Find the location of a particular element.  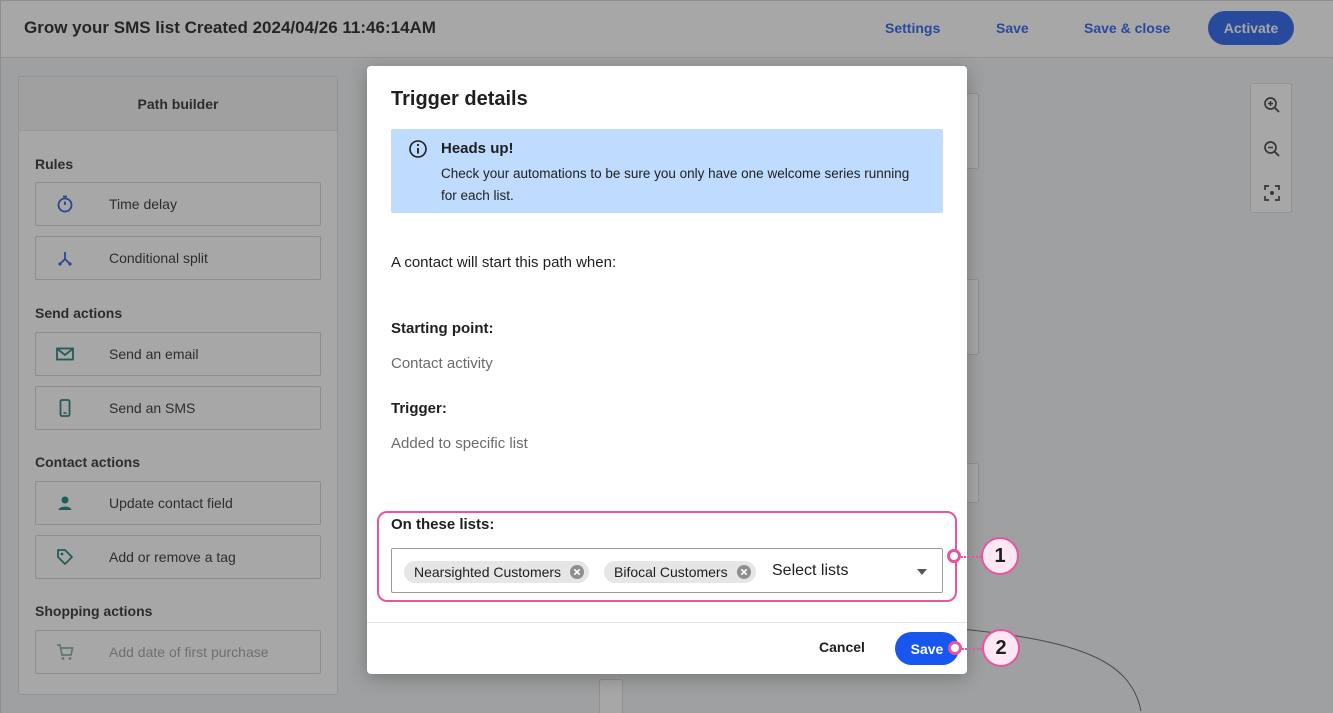

select-lists-placeholder: Select lists is located at coordinates (810, 570).